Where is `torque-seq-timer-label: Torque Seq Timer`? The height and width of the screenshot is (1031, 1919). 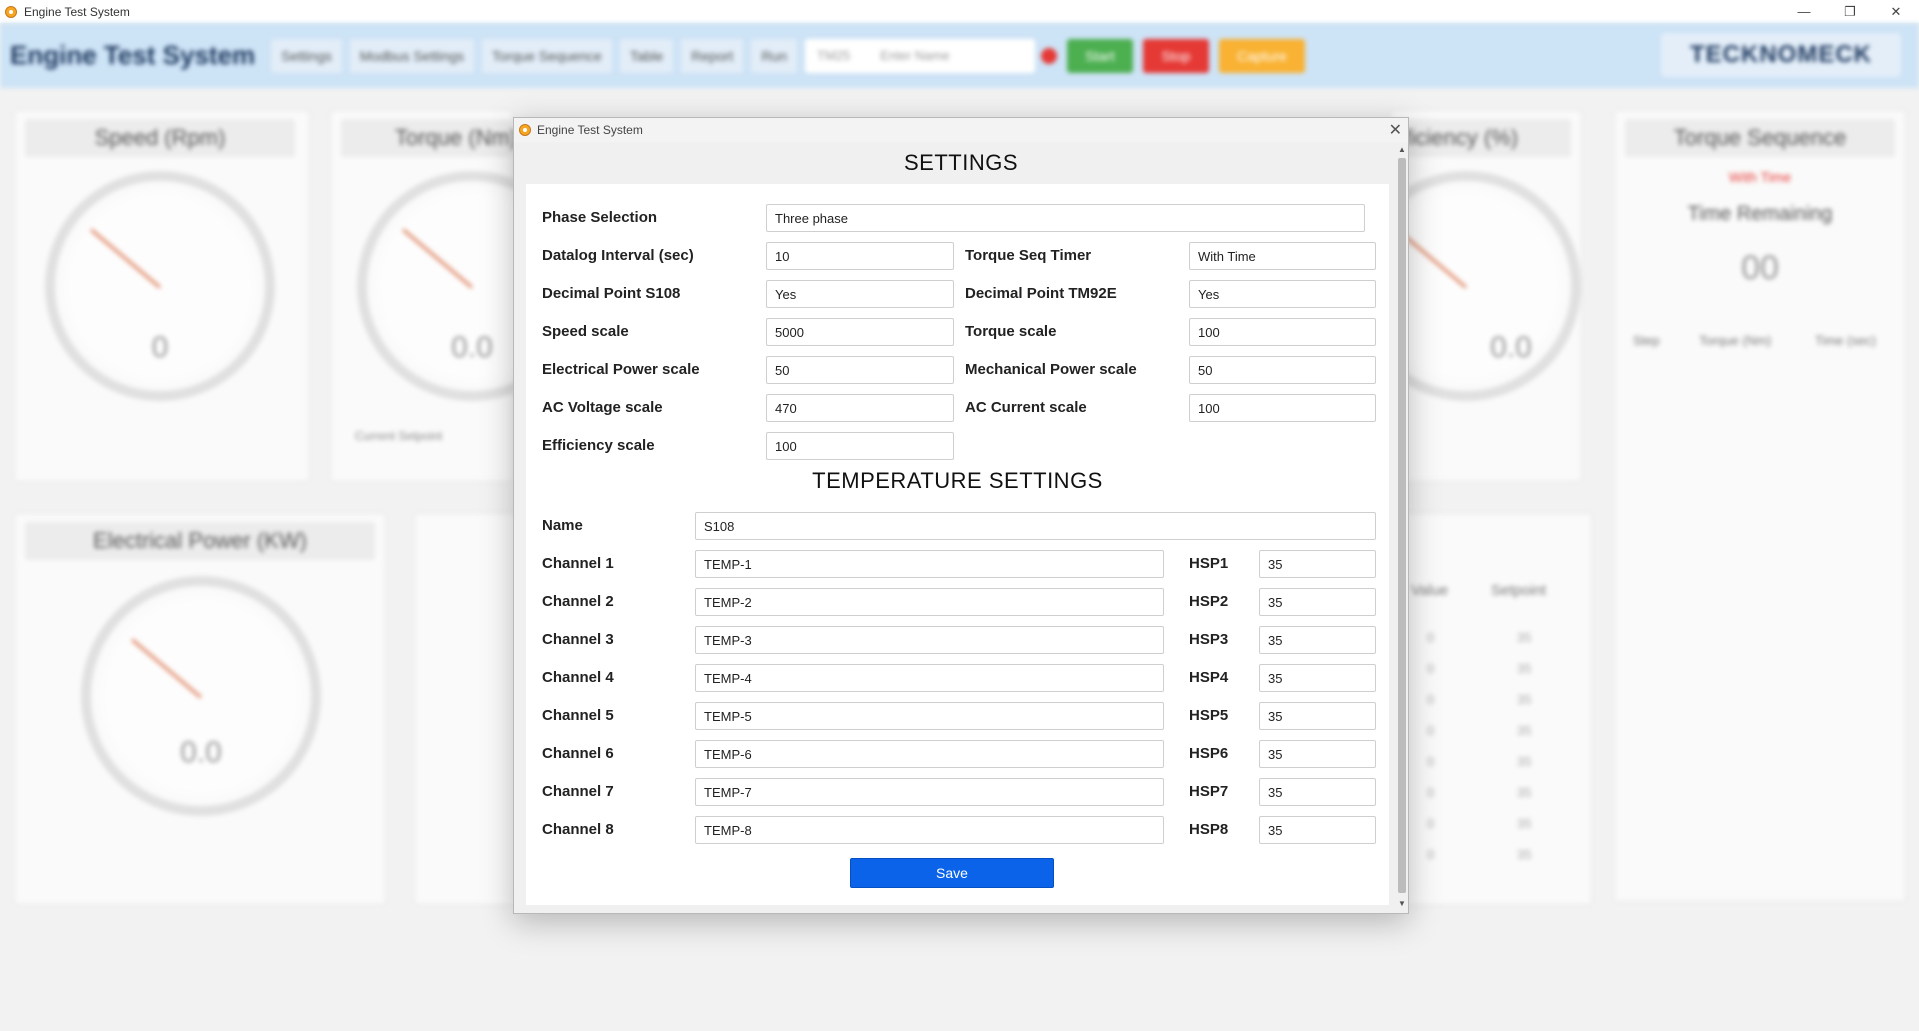 torque-seq-timer-label: Torque Seq Timer is located at coordinates (1028, 255).